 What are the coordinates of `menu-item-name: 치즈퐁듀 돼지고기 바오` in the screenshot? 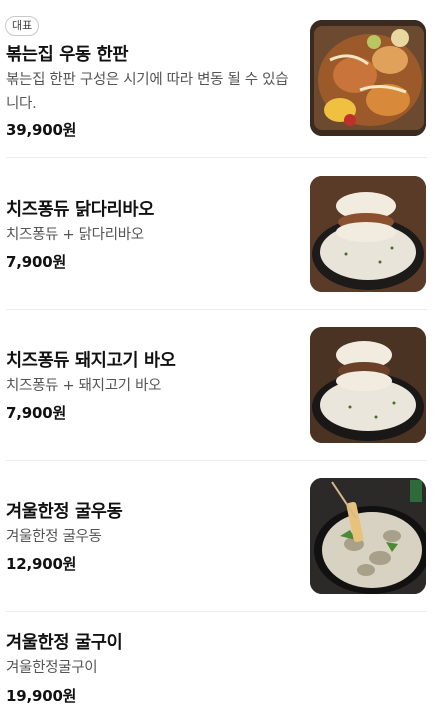 It's located at (91, 361).